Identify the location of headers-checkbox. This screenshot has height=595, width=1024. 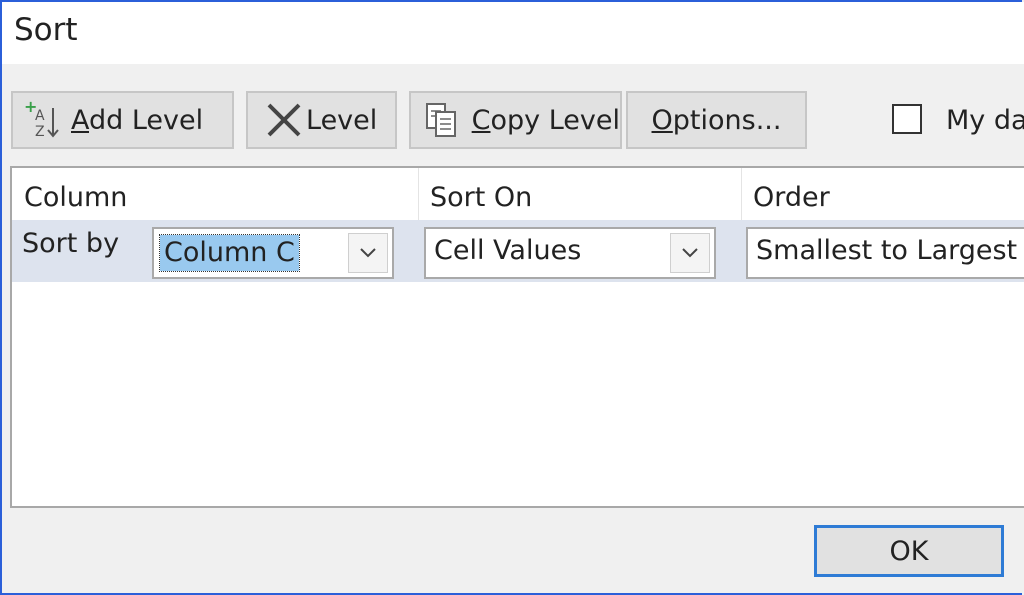
(907, 119).